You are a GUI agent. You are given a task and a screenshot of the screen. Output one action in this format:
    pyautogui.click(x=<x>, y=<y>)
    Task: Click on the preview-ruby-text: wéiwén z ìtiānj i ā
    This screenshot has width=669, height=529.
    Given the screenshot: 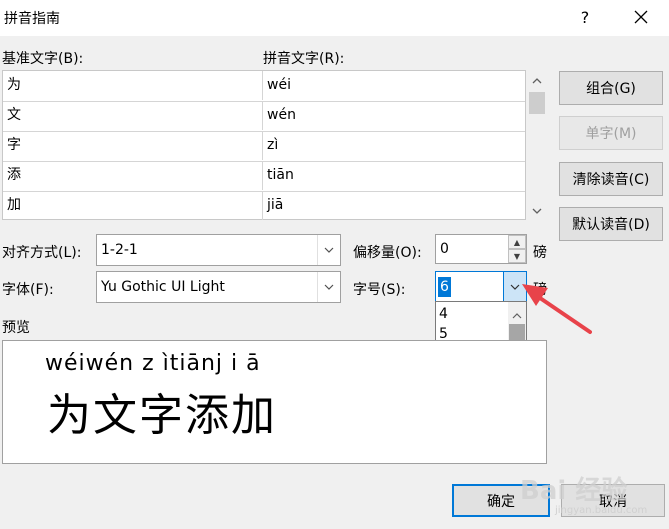 What is the action you would take?
    pyautogui.click(x=153, y=363)
    